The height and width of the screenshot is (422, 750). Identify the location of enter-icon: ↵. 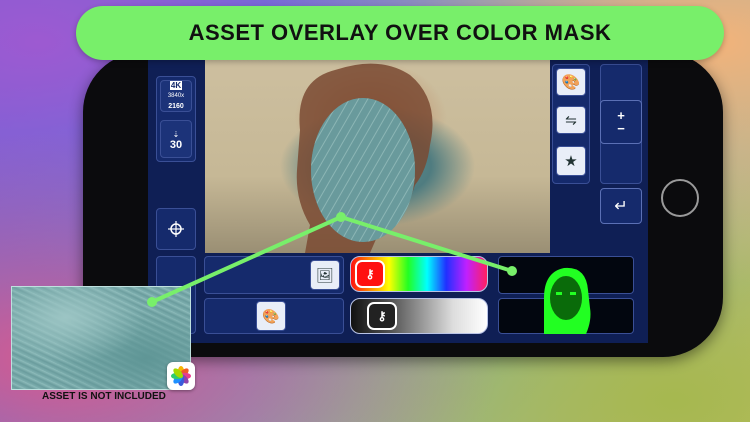
(621, 206).